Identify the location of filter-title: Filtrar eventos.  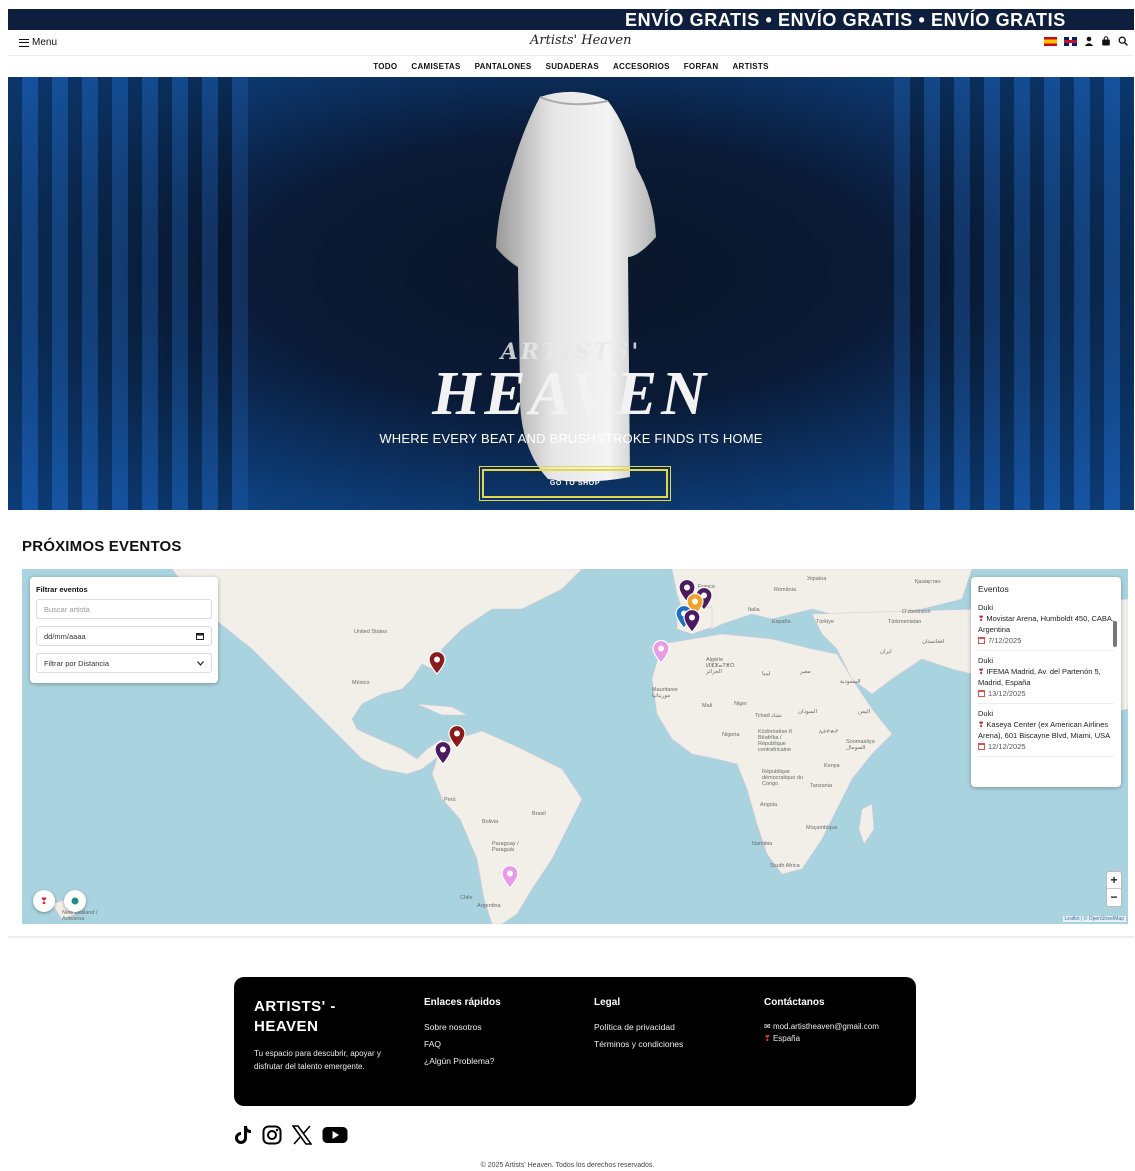
(62, 589).